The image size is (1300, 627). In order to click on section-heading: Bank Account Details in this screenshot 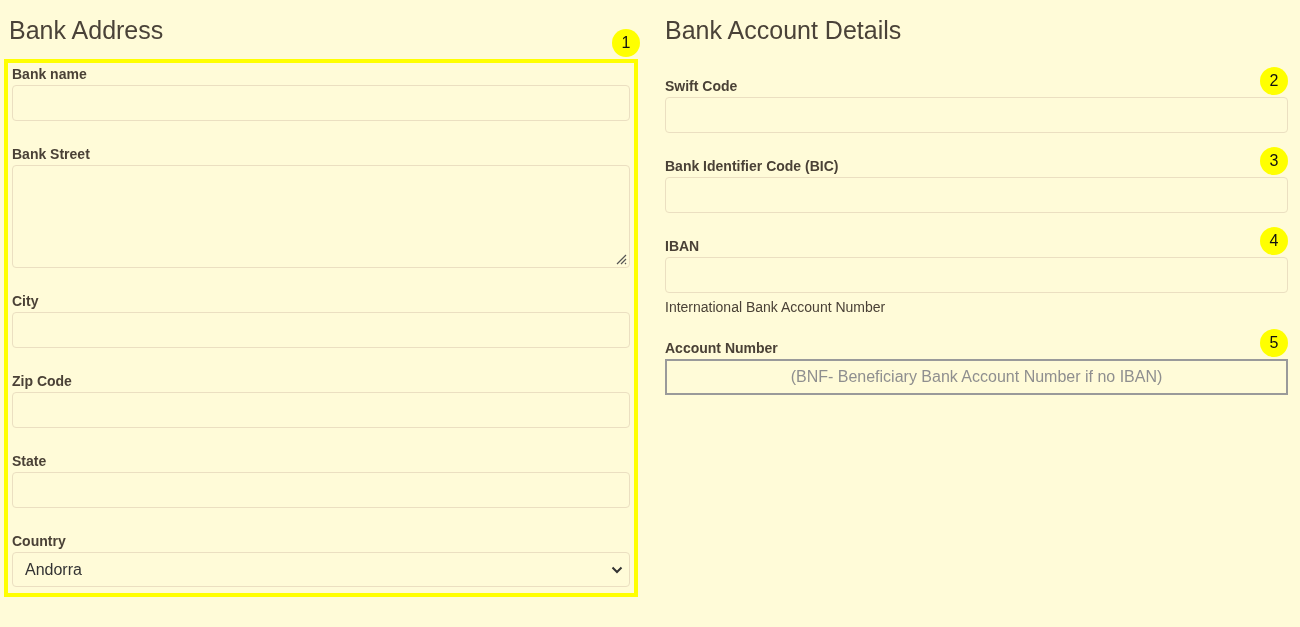, I will do `click(783, 30)`.